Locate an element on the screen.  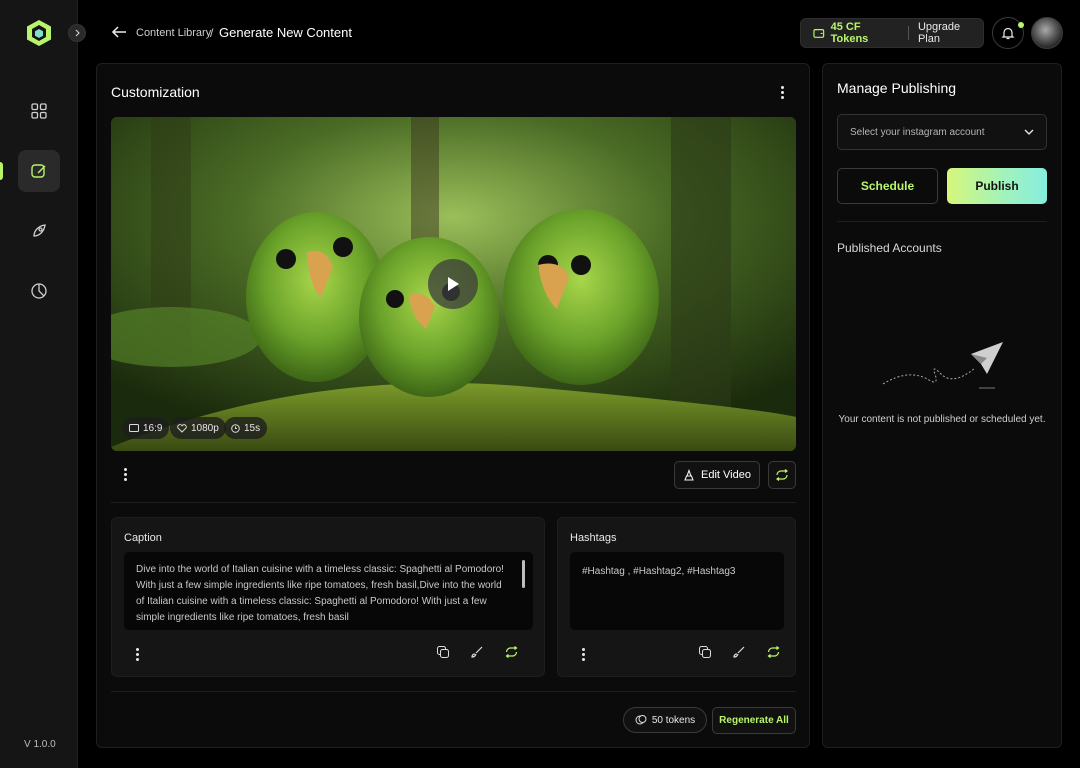
upgrade-plan-link: Upgrade Plan is located at coordinates (950, 33).